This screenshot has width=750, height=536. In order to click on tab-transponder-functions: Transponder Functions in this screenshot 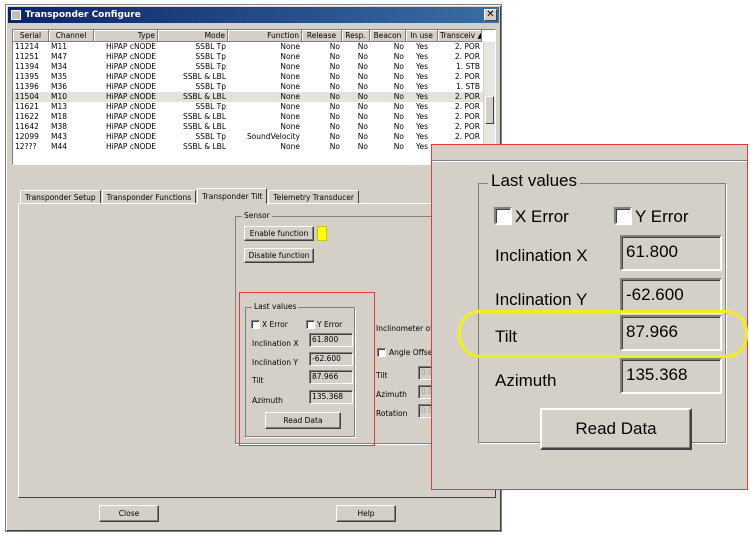, I will do `click(149, 197)`.